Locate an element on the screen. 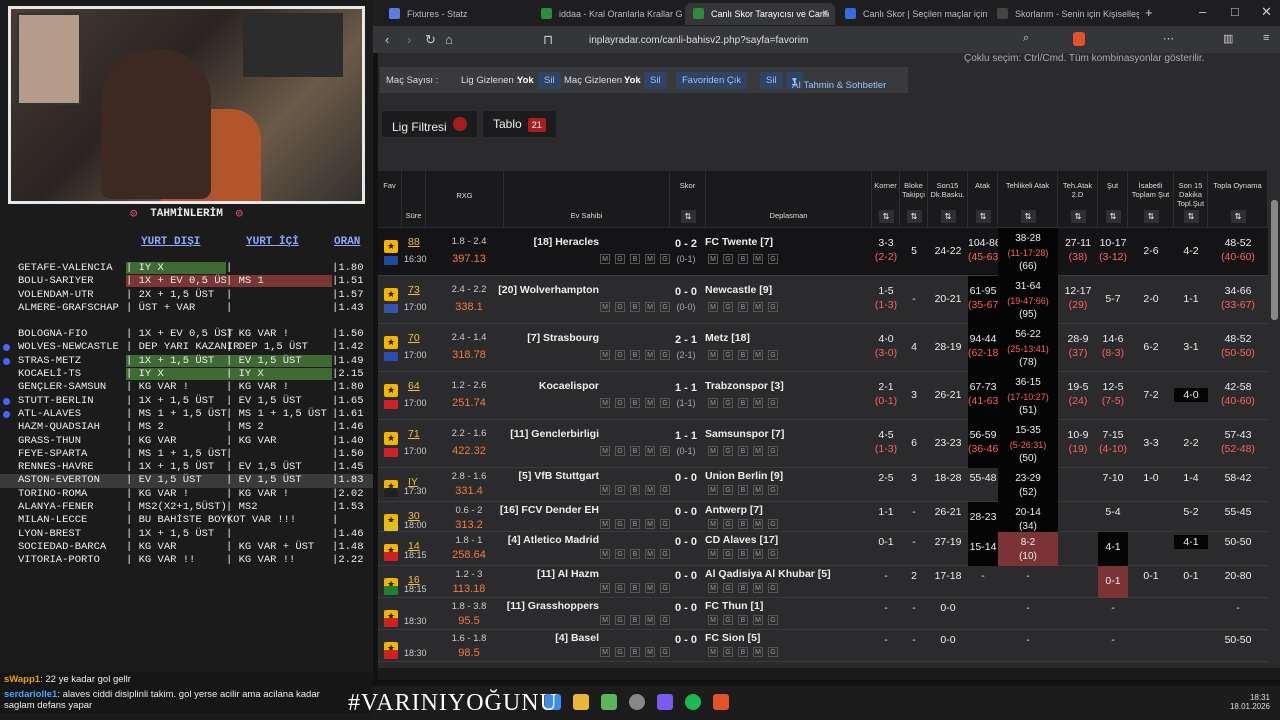 The image size is (1280, 720). away-team: CD Alaves [17] is located at coordinates (741, 540).